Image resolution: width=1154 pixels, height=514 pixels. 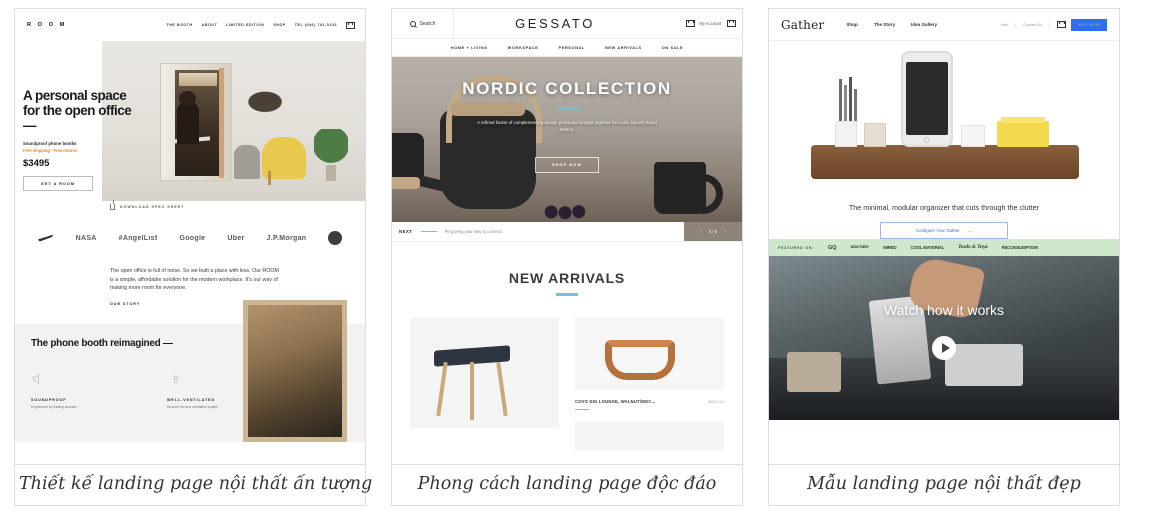 I want to click on chevron-left-icon: ‹, so click(x=701, y=231).